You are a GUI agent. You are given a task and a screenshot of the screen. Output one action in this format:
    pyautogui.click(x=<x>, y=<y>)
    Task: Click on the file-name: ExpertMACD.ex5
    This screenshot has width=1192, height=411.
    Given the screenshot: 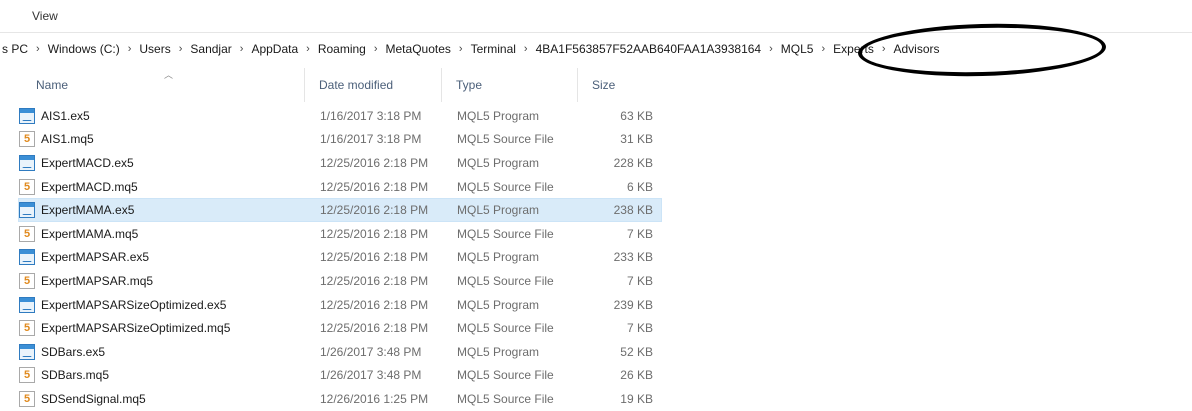 What is the action you would take?
    pyautogui.click(x=87, y=162)
    